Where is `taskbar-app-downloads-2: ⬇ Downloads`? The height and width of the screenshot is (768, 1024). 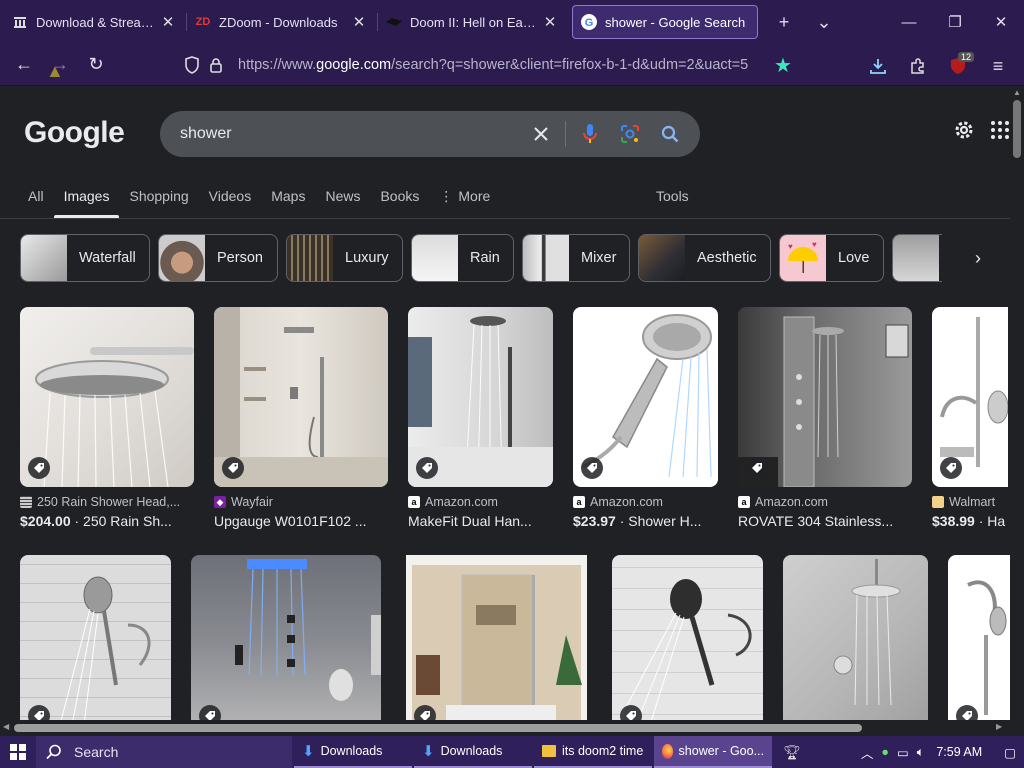
taskbar-app-downloads-2: ⬇ Downloads is located at coordinates (473, 752).